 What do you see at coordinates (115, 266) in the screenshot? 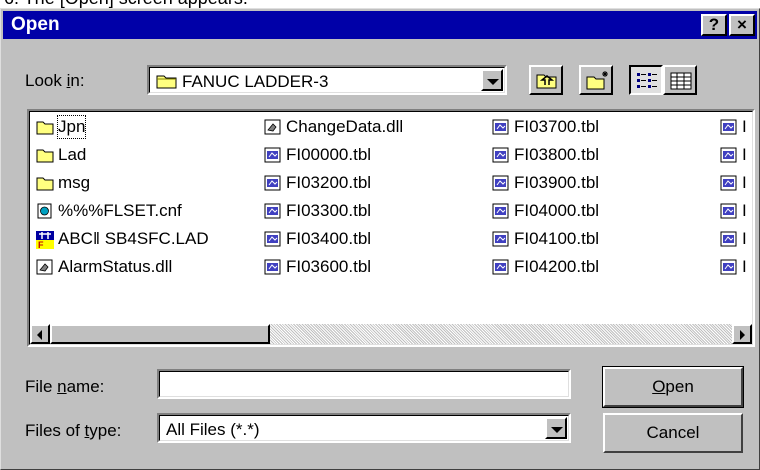
I see `file-name-text: AlarmStatus.dll` at bounding box center [115, 266].